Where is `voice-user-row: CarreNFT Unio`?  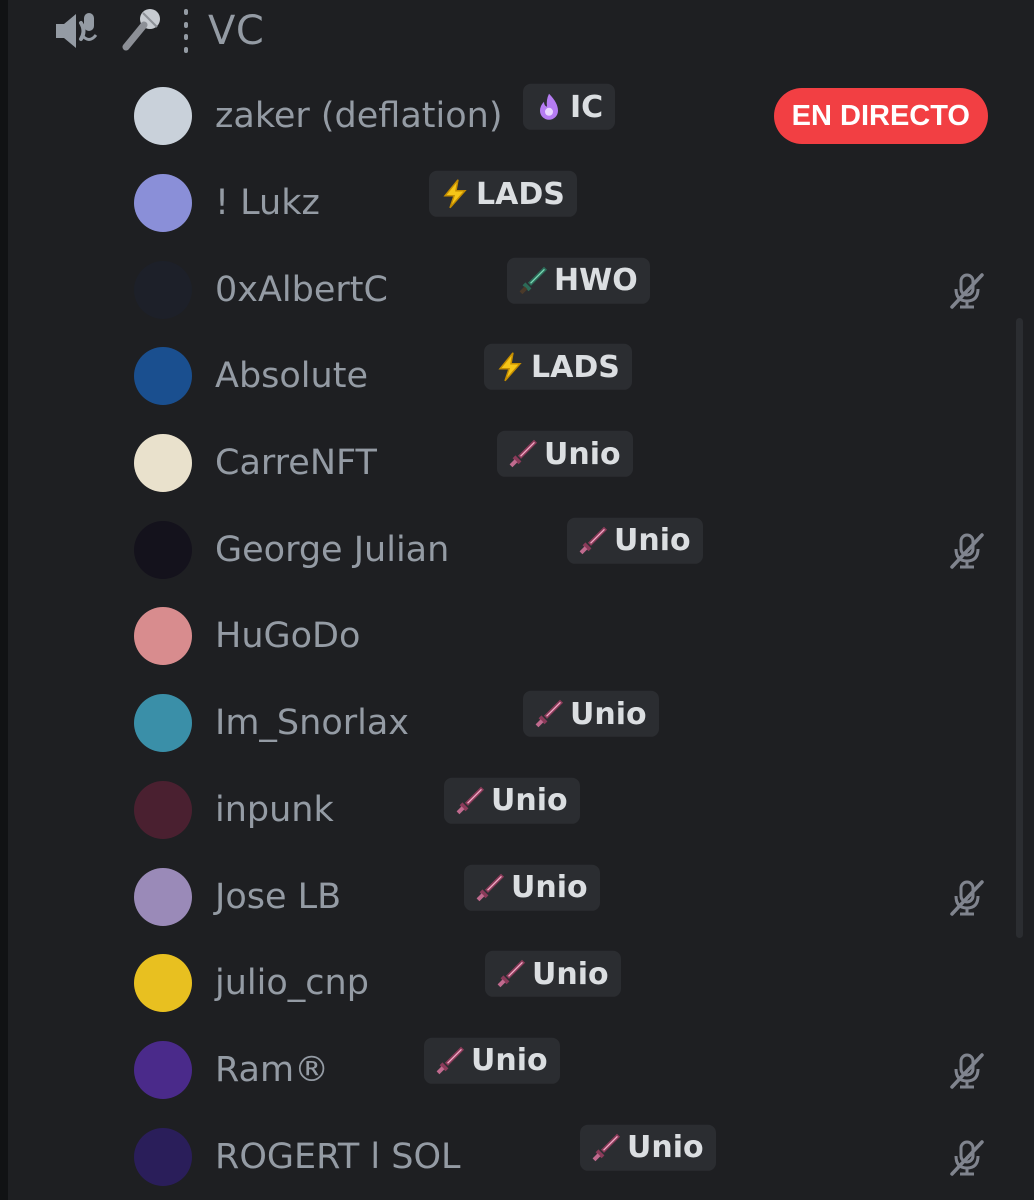
voice-user-row: CarreNFT Unio is located at coordinates (566, 463).